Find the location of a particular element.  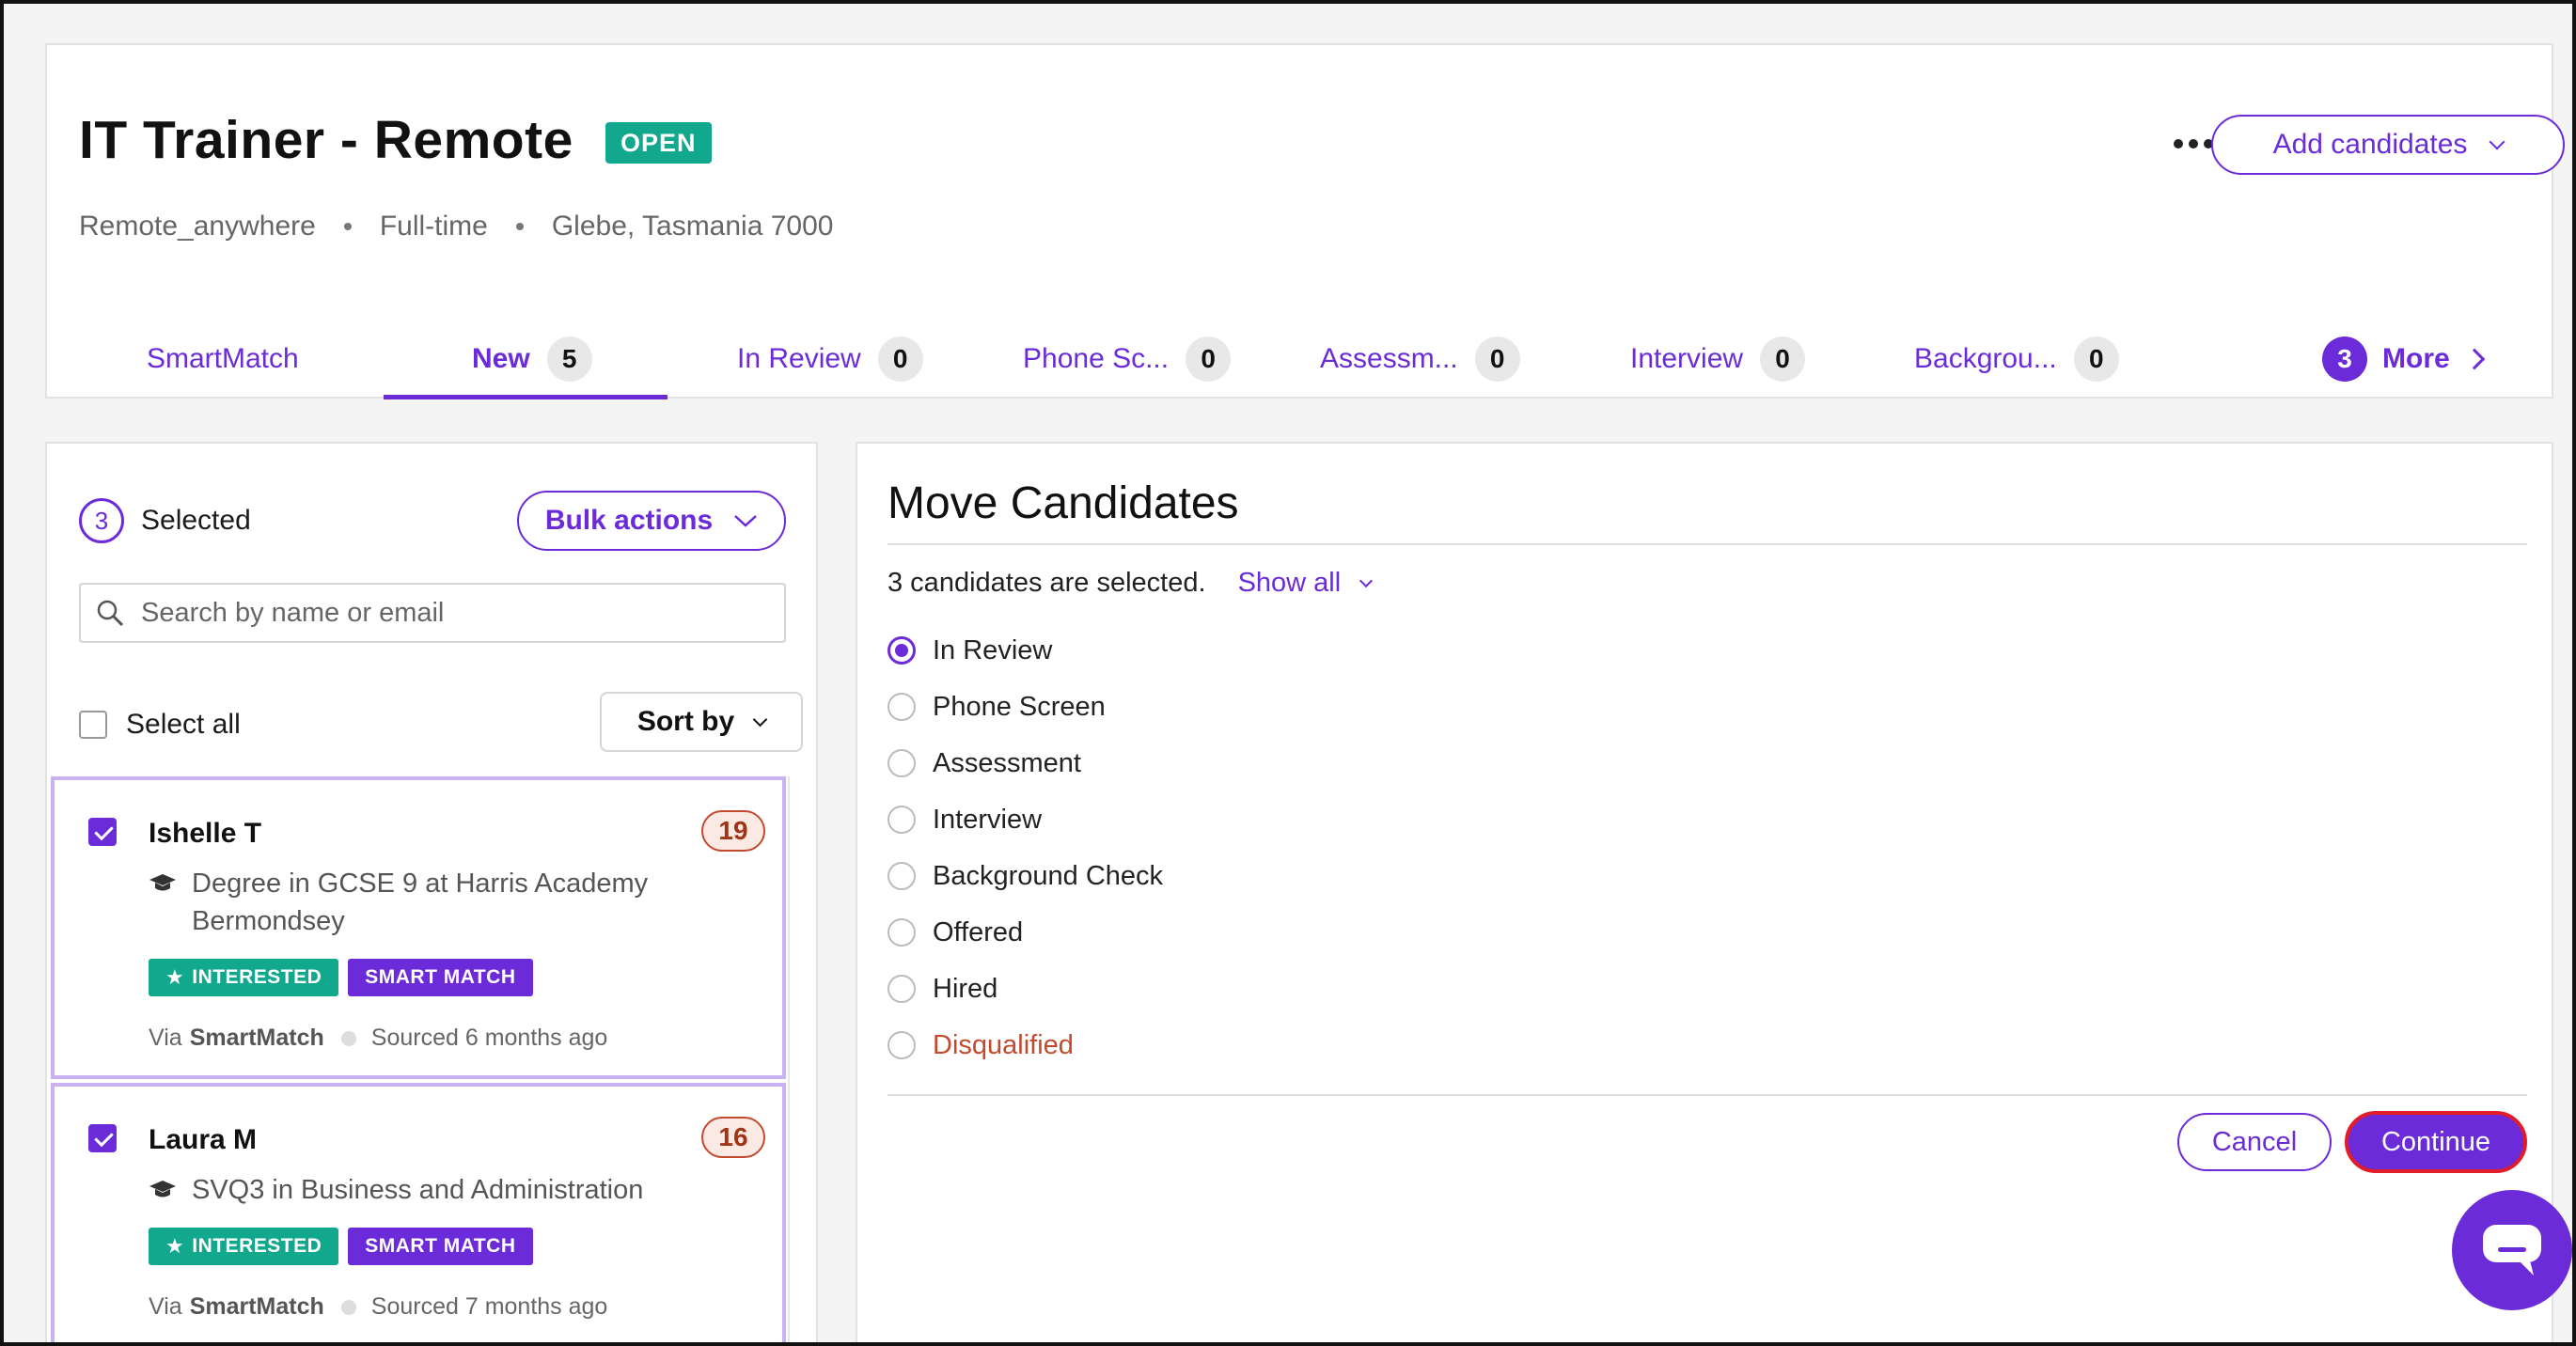

candidate-name: Ishelle T is located at coordinates (205, 834).